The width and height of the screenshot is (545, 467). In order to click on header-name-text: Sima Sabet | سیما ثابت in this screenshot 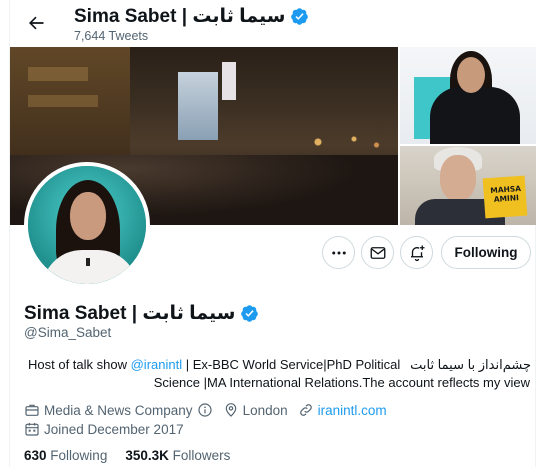, I will do `click(180, 16)`.